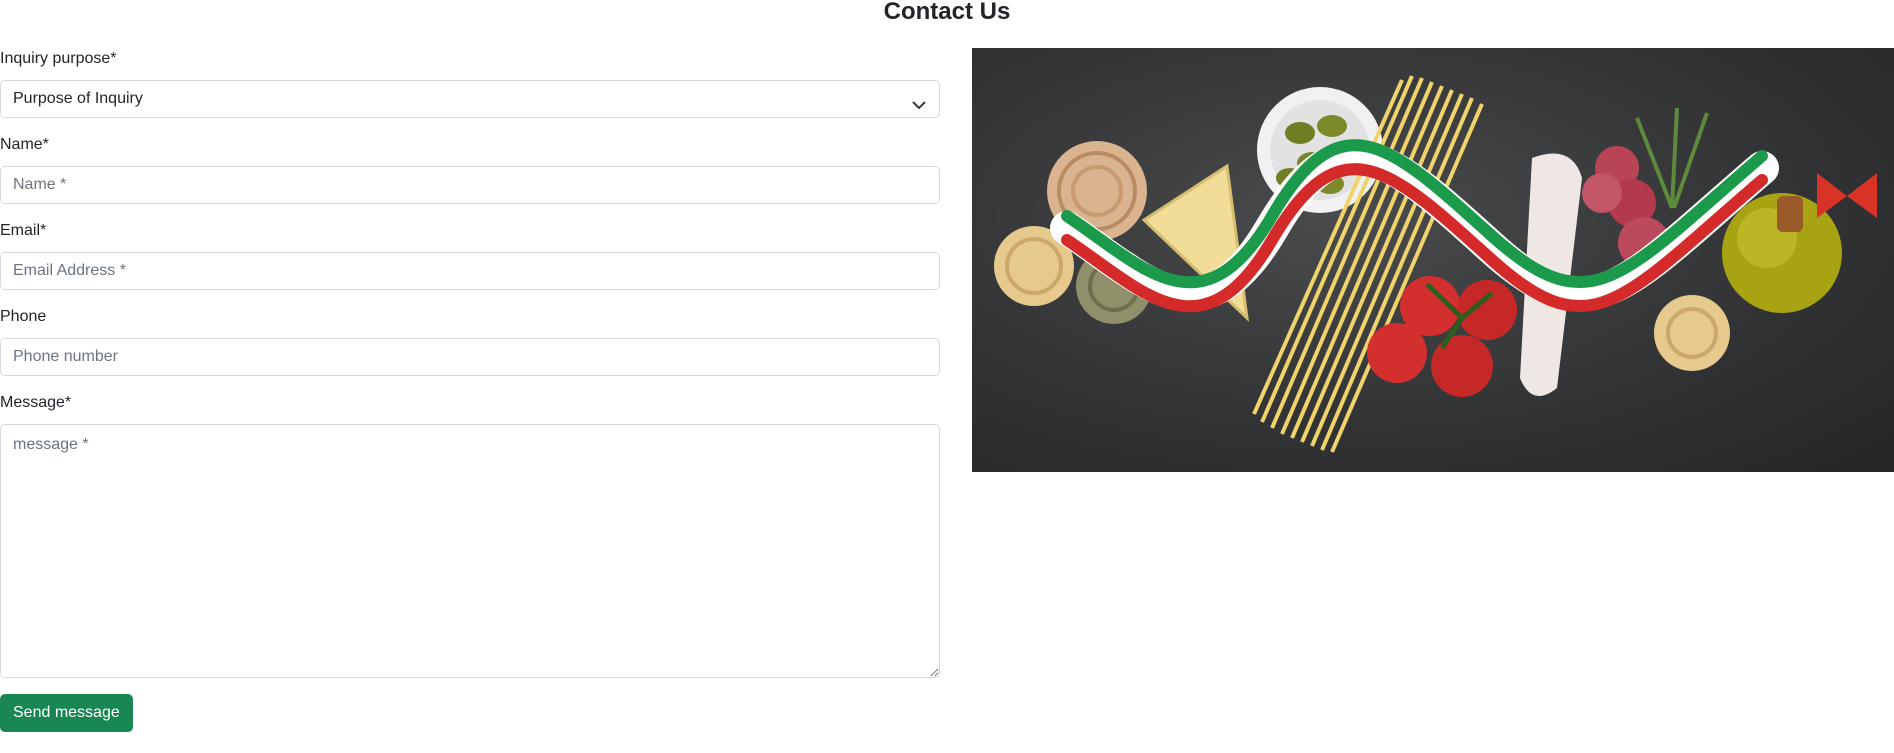 Image resolution: width=1894 pixels, height=753 pixels. What do you see at coordinates (470, 185) in the screenshot?
I see `name-field` at bounding box center [470, 185].